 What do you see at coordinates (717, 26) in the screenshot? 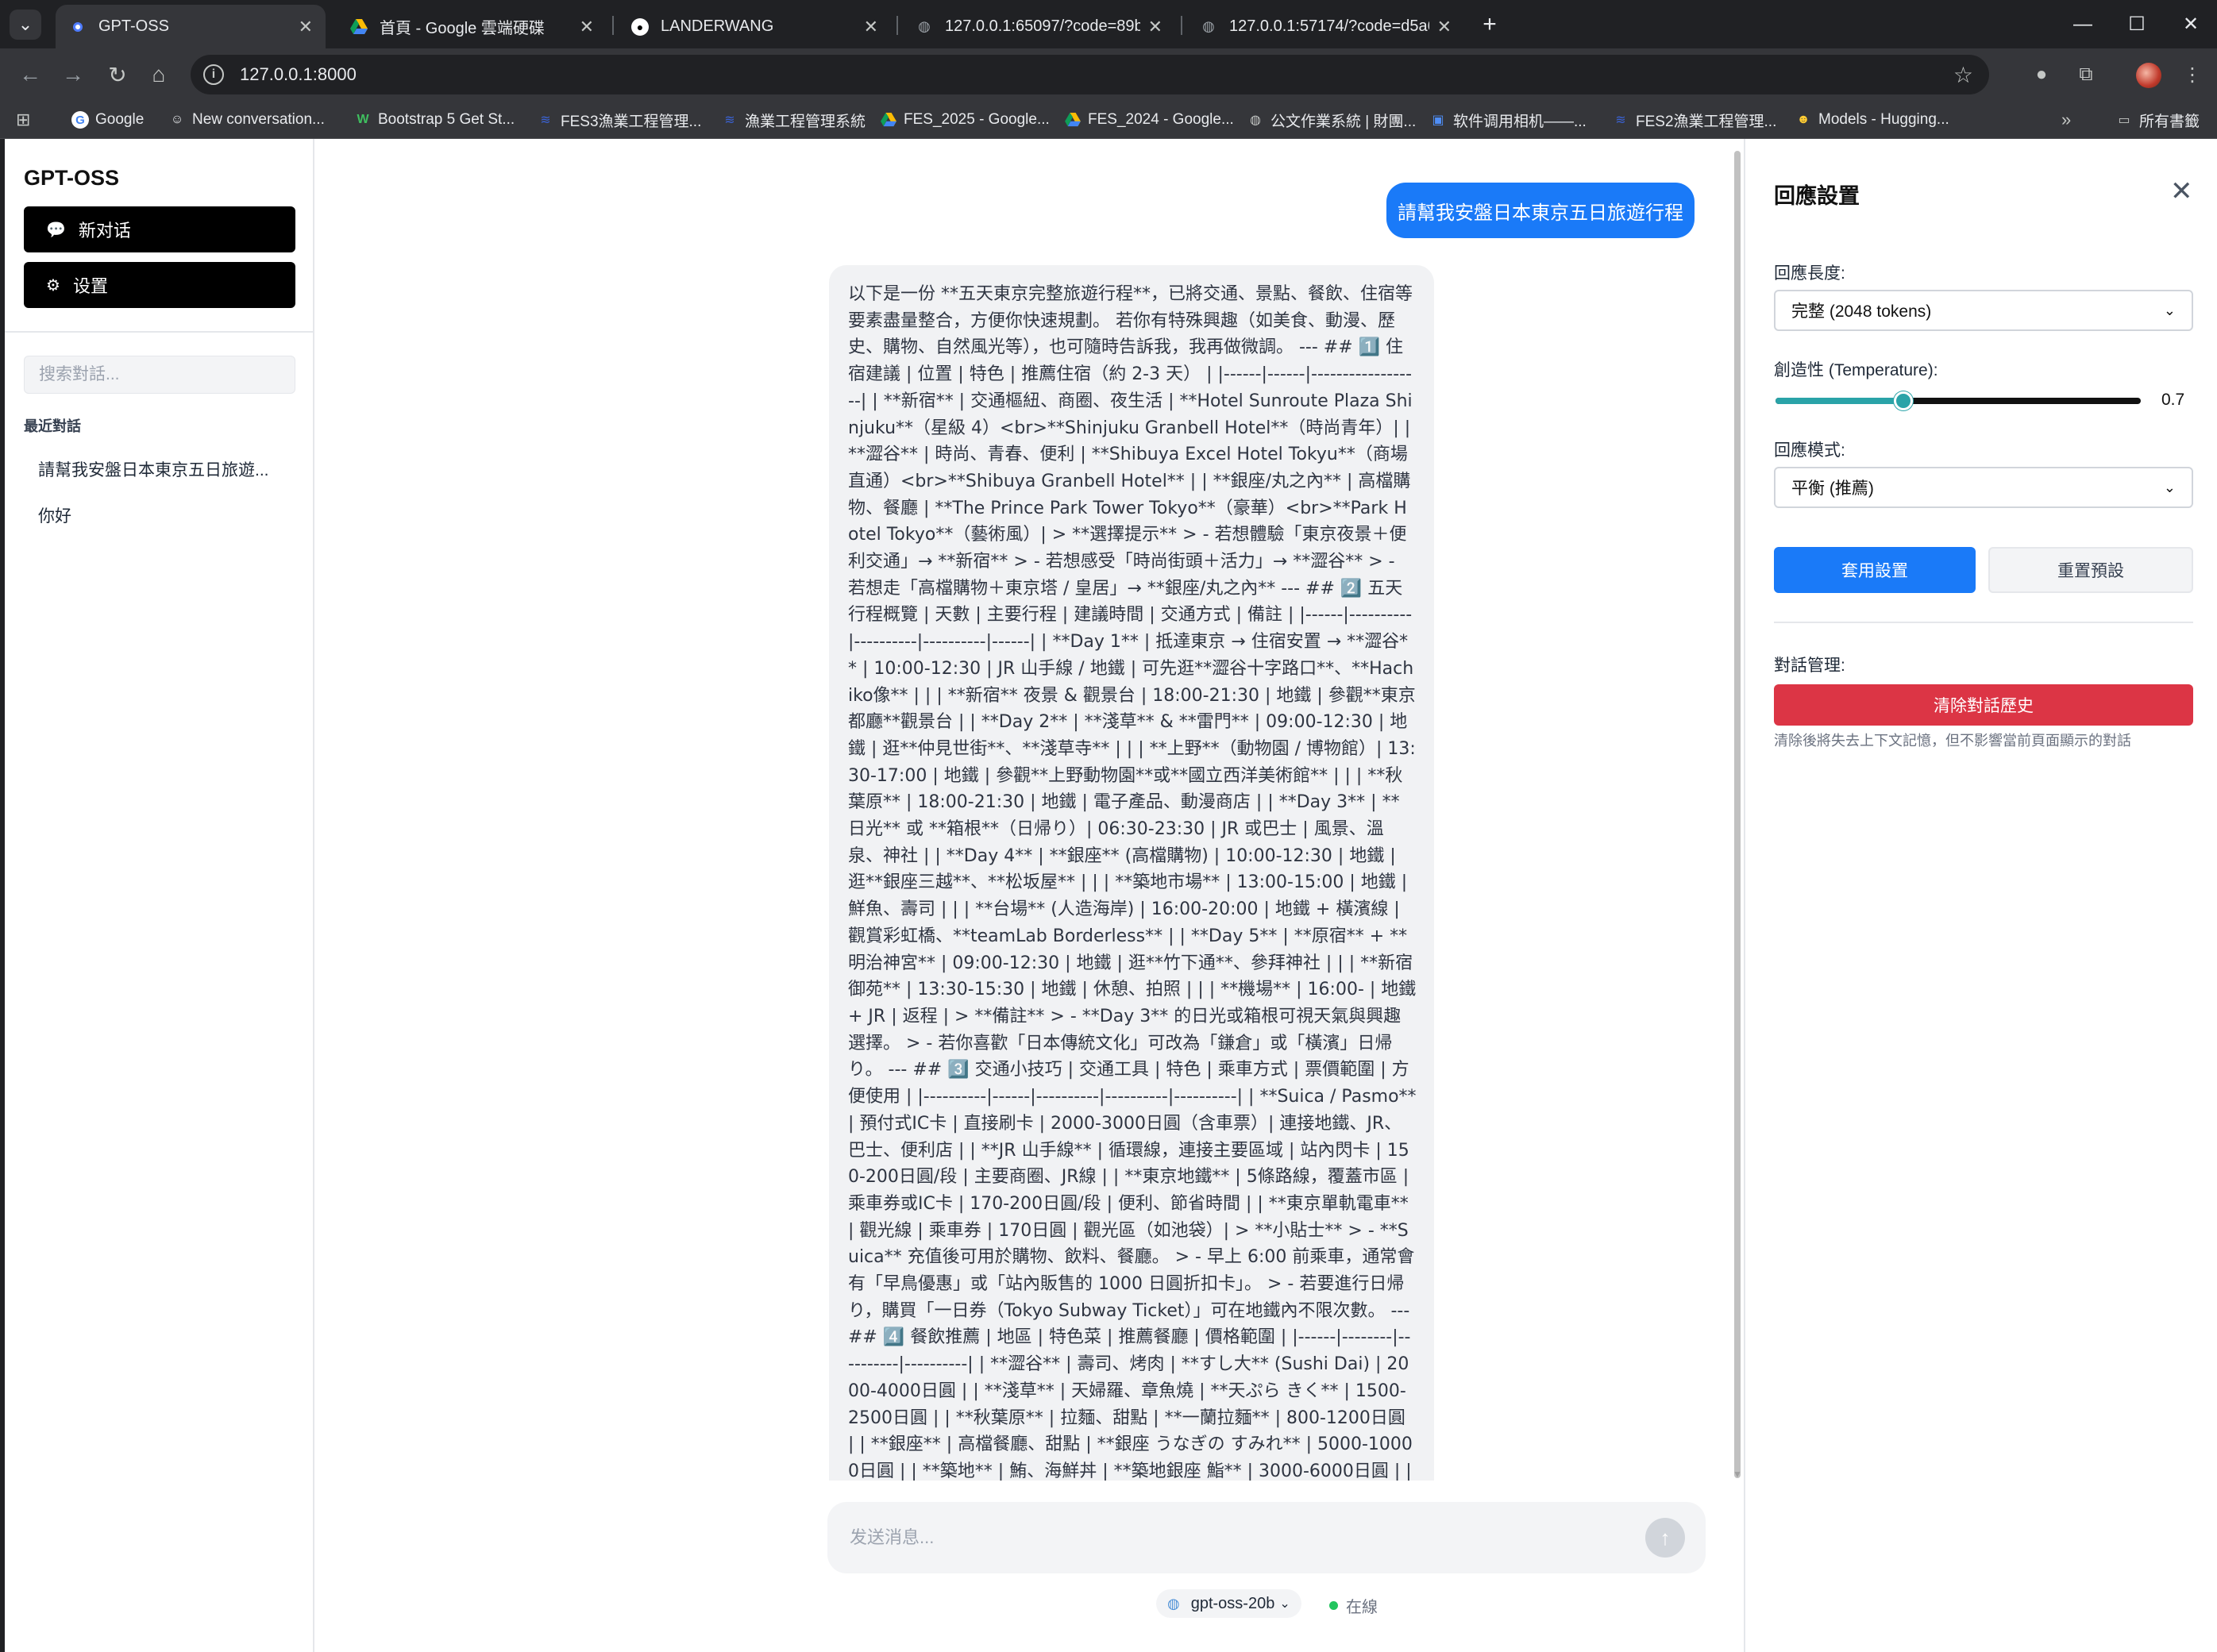
I see `tab-title: LANDERWANG` at bounding box center [717, 26].